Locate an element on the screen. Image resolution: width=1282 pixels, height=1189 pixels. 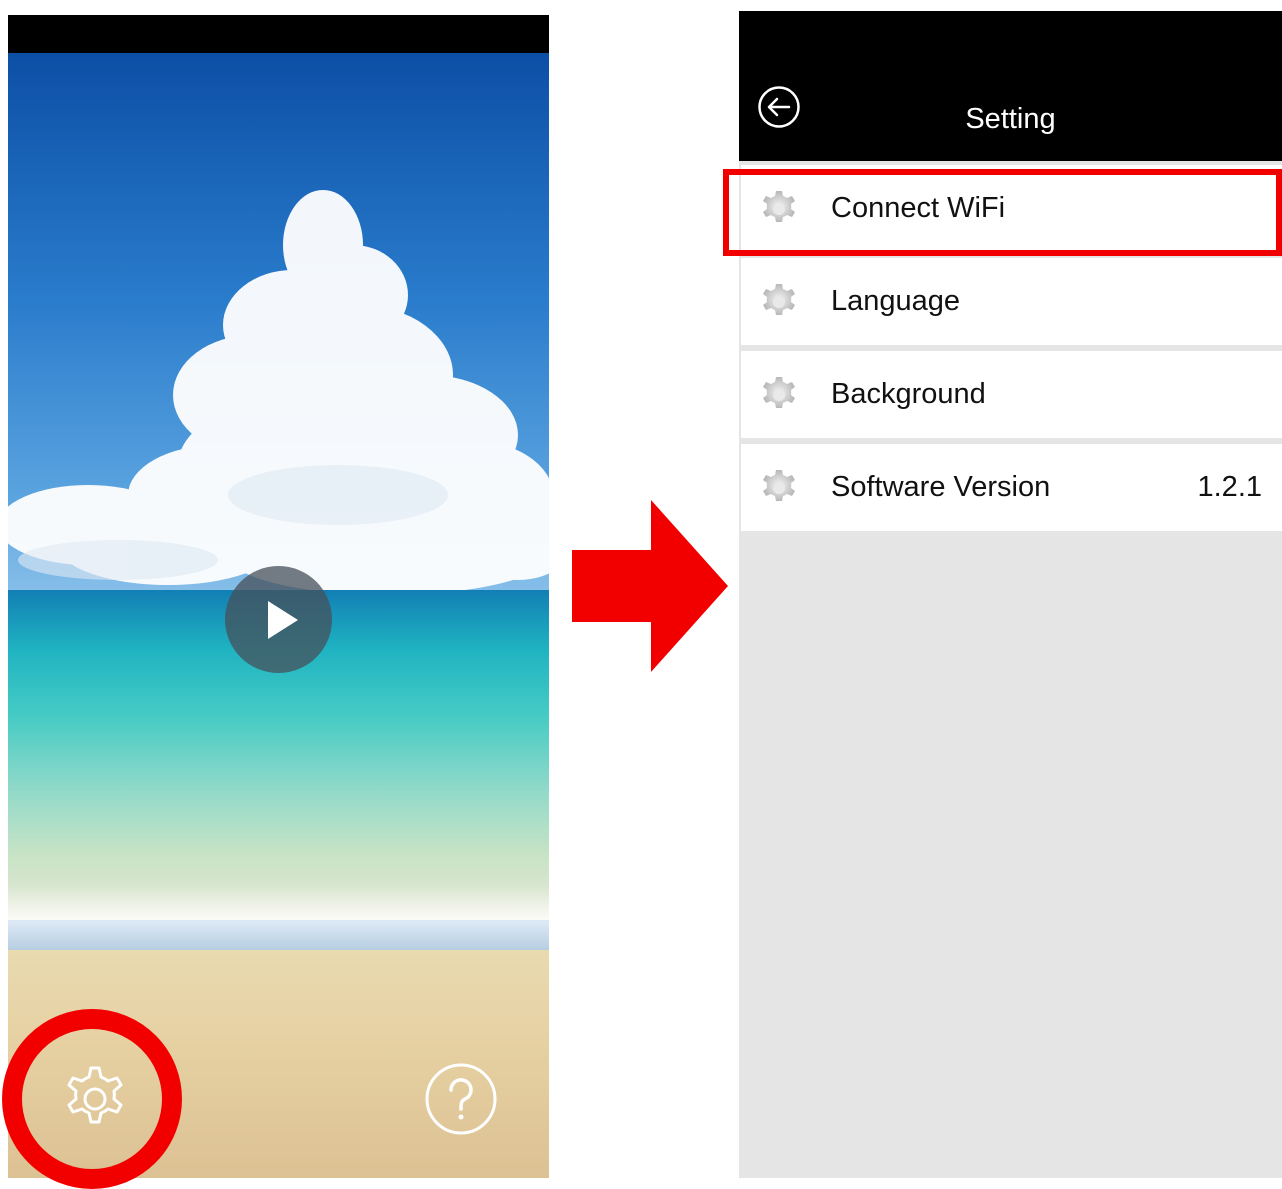
menu-item-connect-wifi: Connect WiFi is located at coordinates (1011, 208).